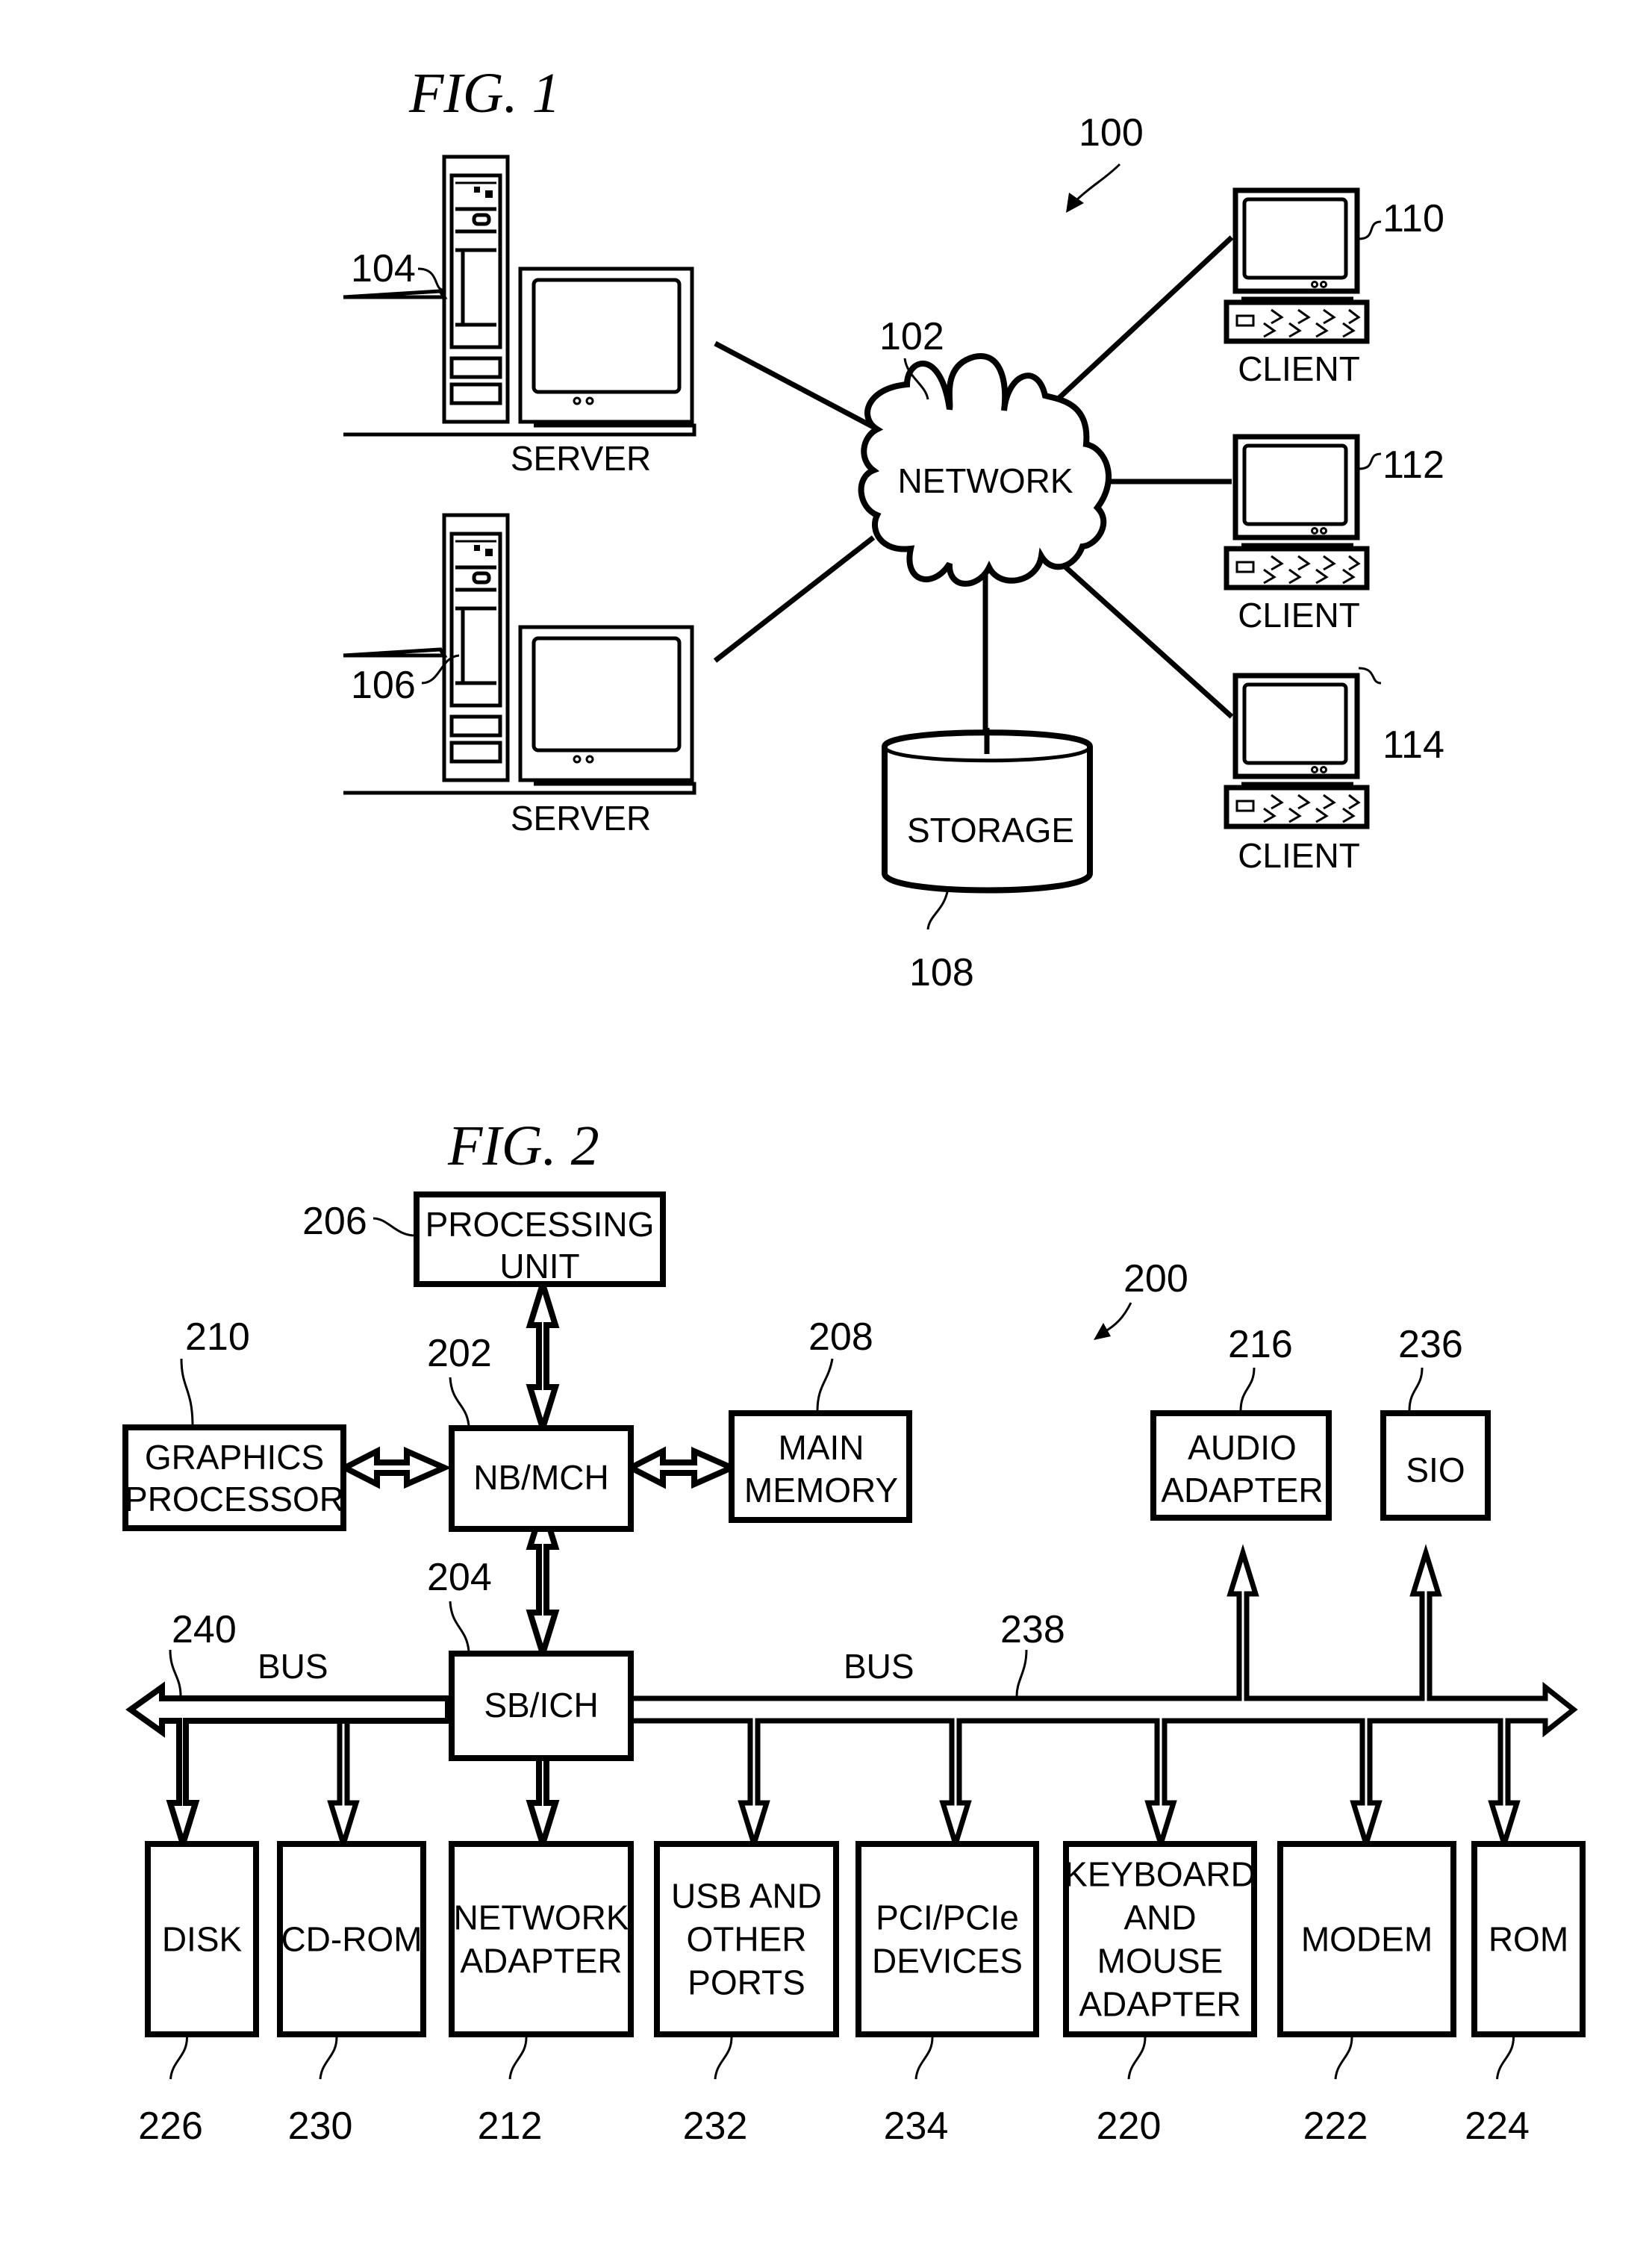 The width and height of the screenshot is (1652, 2268). I want to click on device-226: DISK 226, so click(198, 1994).